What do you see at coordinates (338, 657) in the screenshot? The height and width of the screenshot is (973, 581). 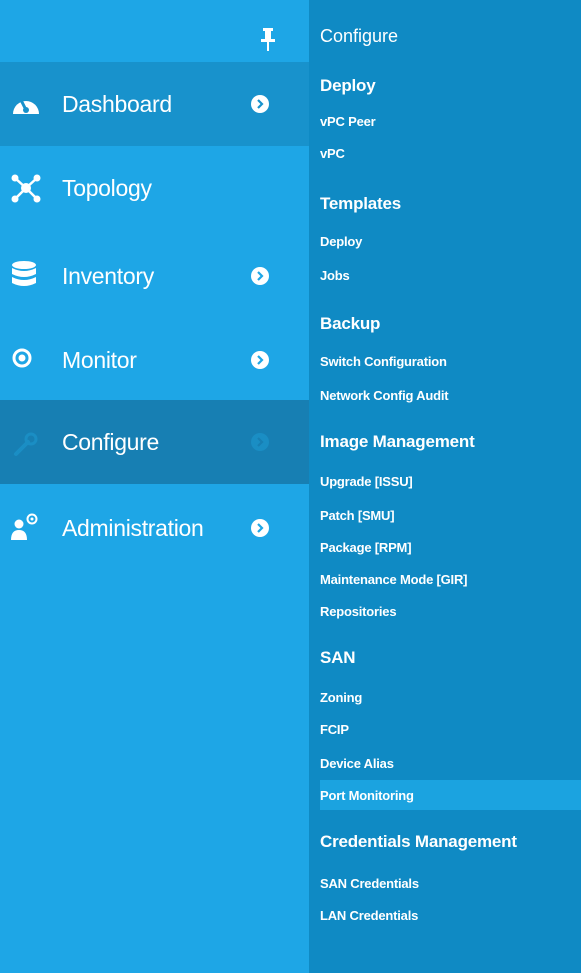 I see `section-title-san: SAN` at bounding box center [338, 657].